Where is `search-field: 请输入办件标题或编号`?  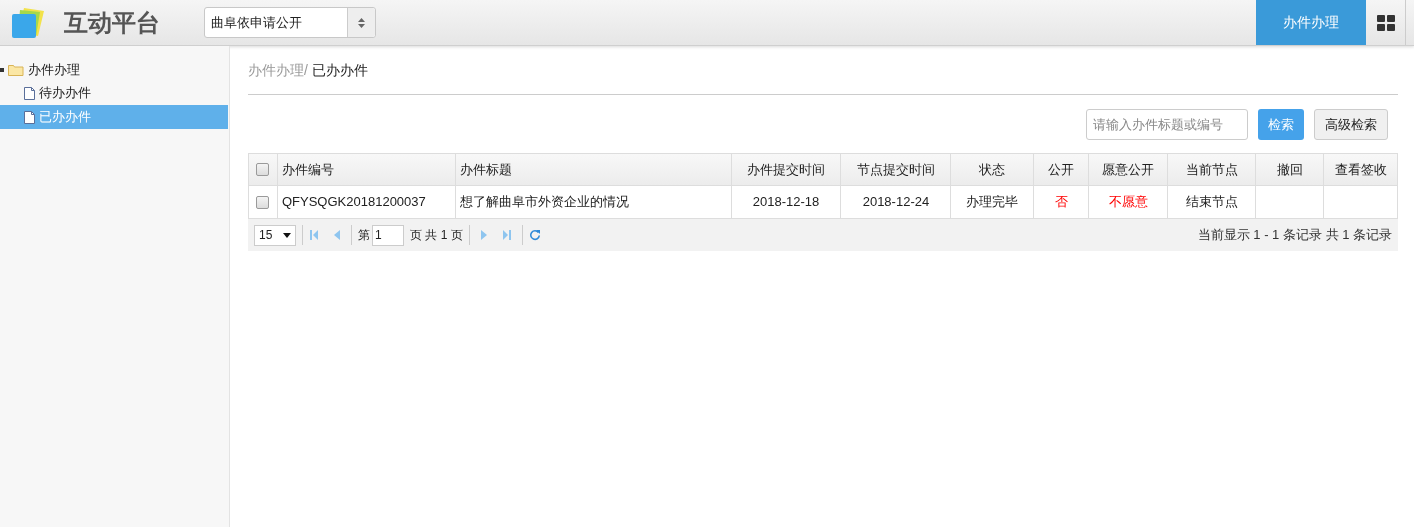
search-field: 请输入办件标题或编号 is located at coordinates (1167, 124).